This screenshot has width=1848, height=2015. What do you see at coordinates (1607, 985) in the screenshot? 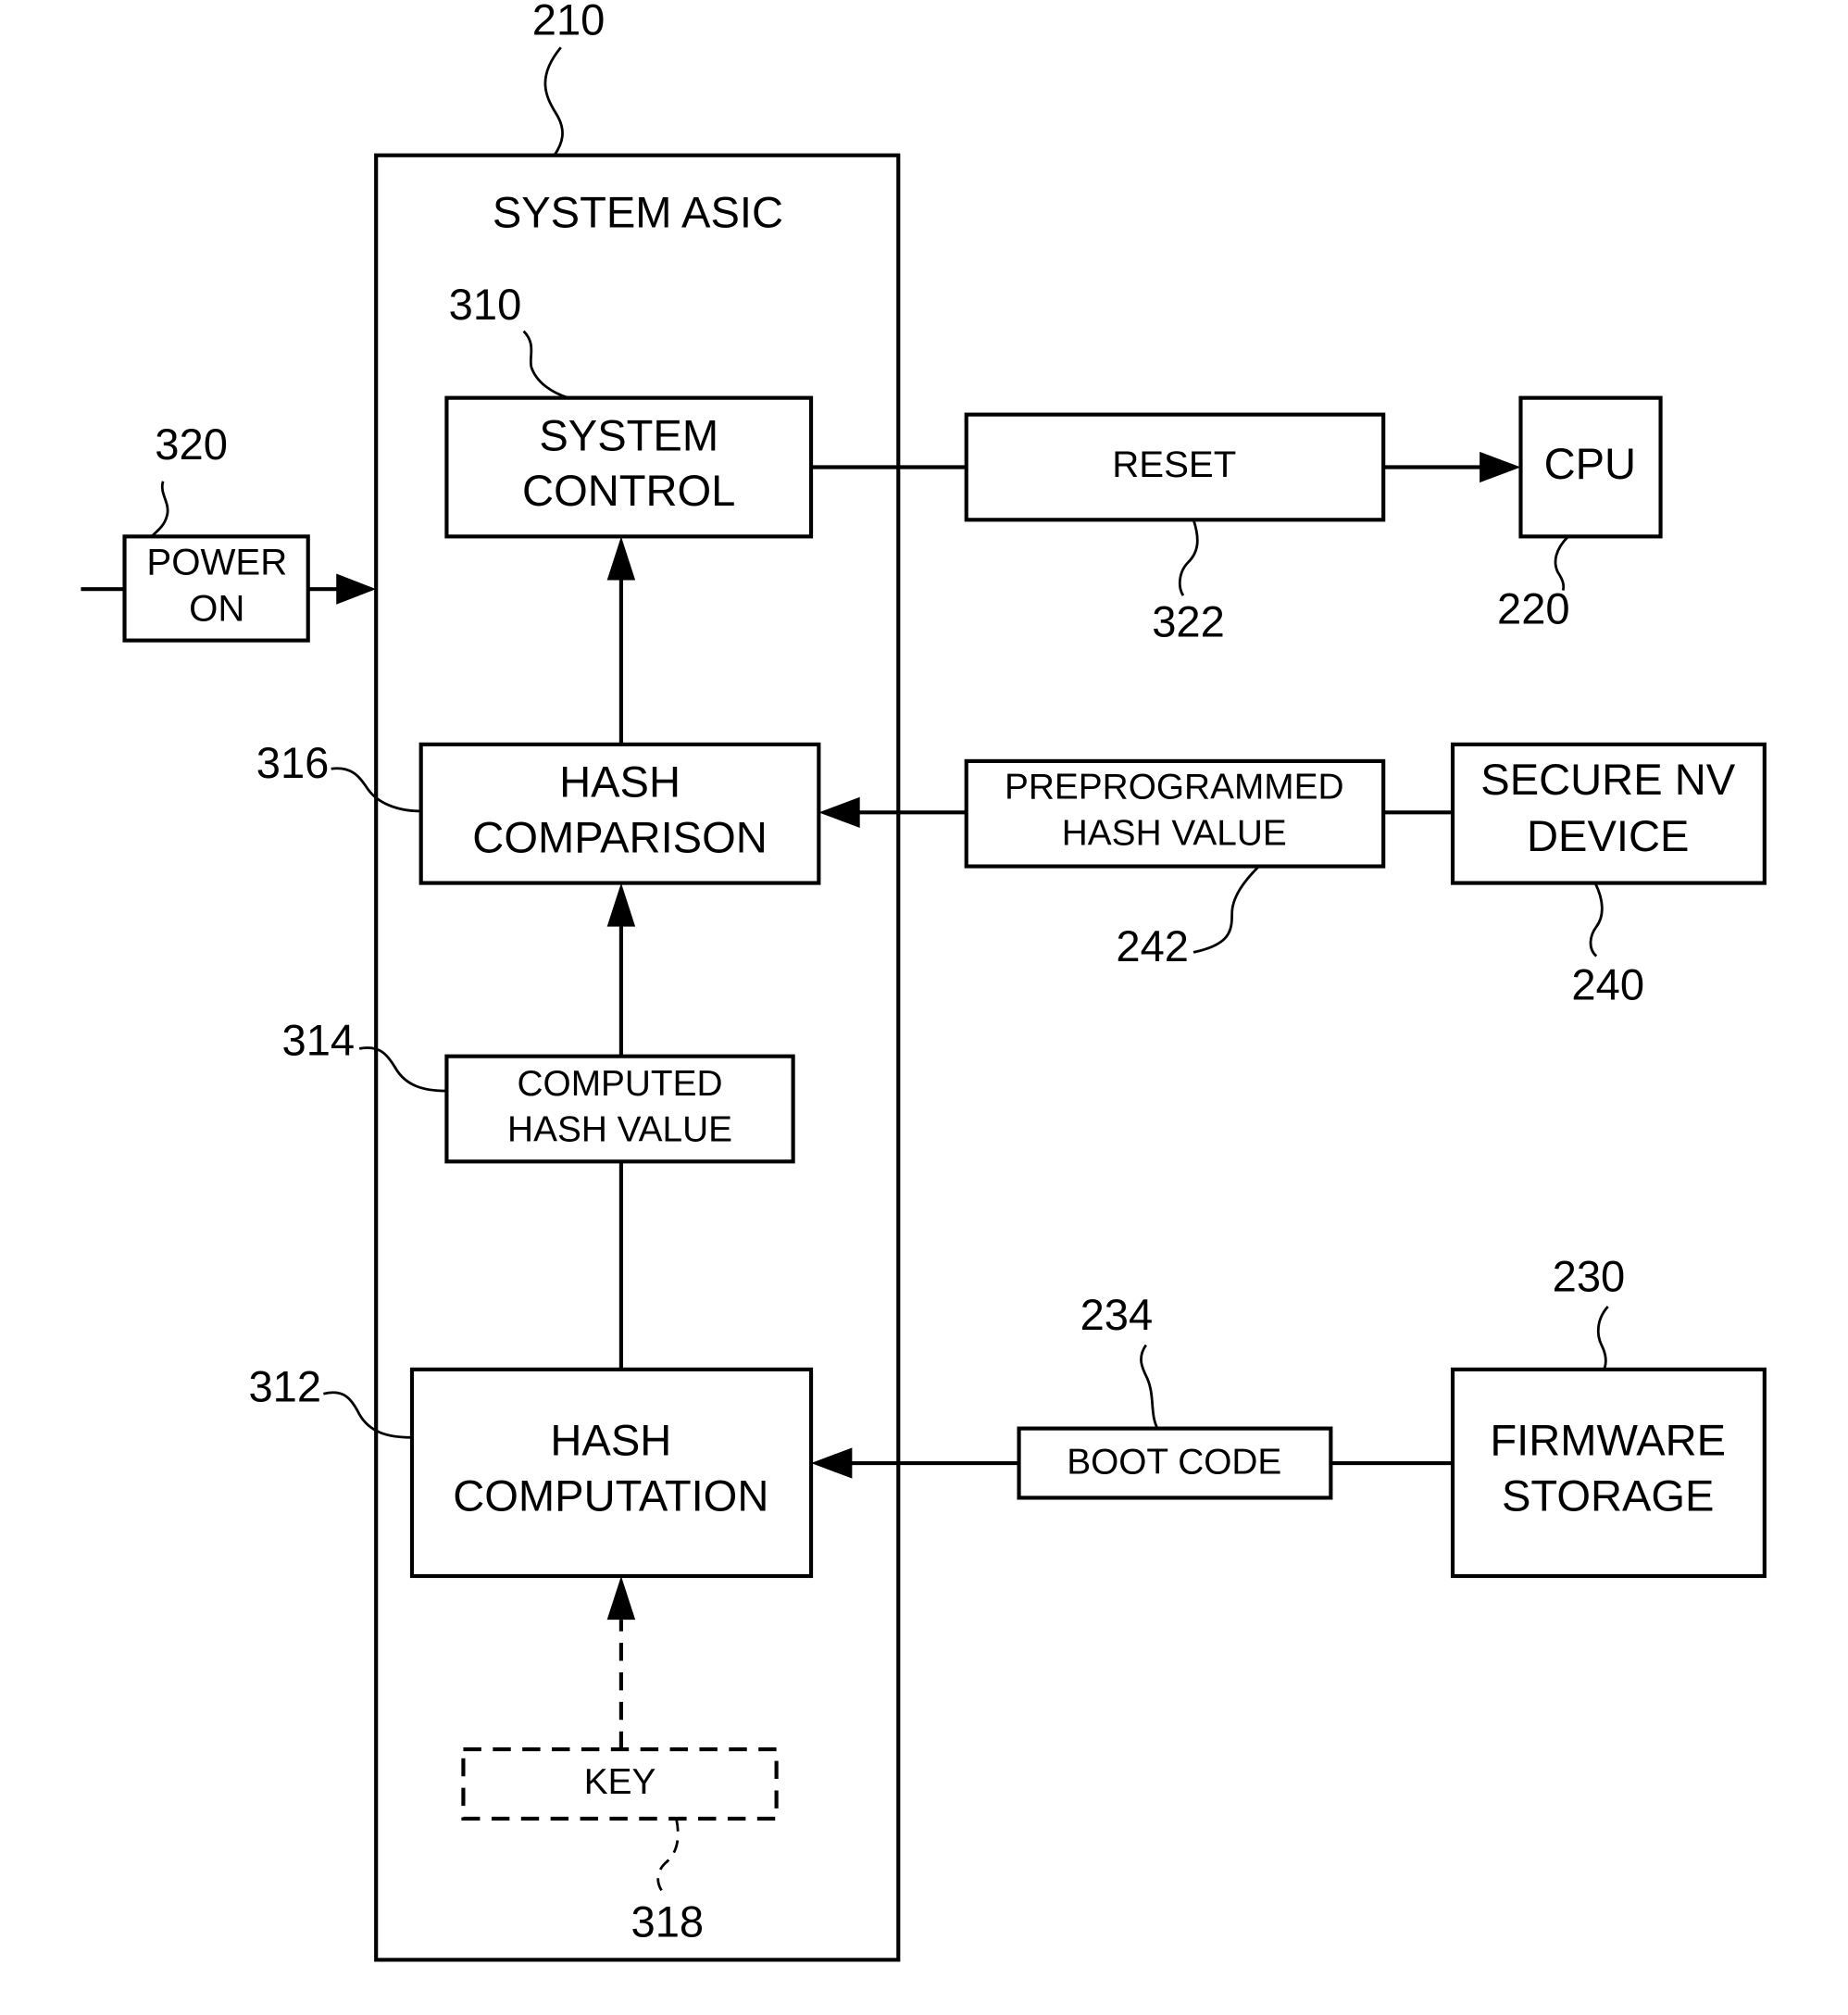
I see `ref-240: 240` at bounding box center [1607, 985].